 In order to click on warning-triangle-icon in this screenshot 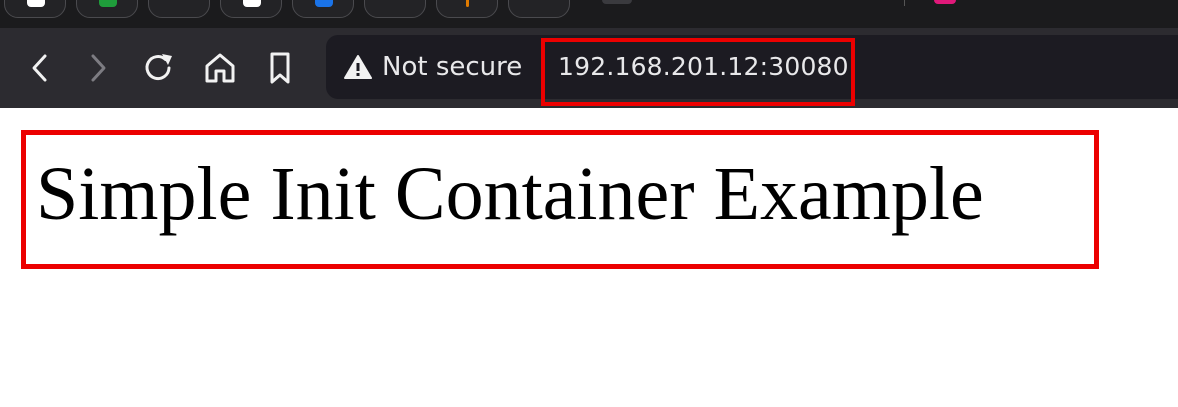, I will do `click(358, 67)`.